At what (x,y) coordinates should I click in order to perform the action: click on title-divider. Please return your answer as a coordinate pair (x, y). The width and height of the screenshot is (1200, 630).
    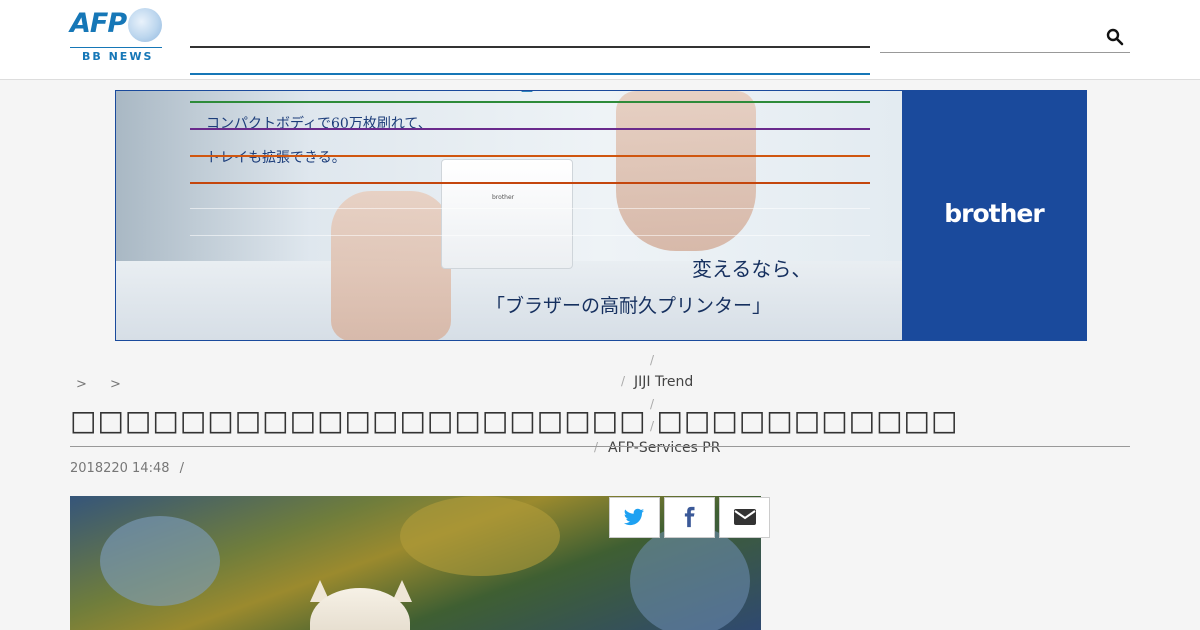
    Looking at the image, I should click on (600, 446).